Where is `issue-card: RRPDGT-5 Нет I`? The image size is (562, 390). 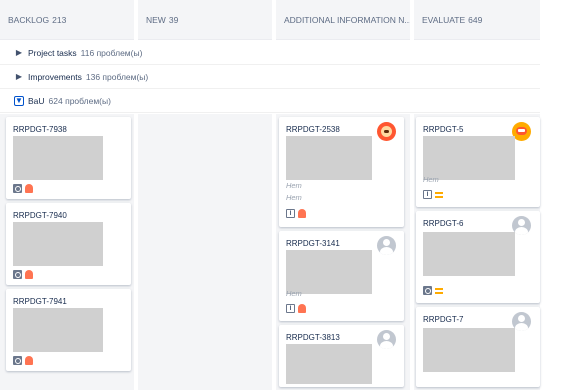 issue-card: RRPDGT-5 Нет I is located at coordinates (478, 162).